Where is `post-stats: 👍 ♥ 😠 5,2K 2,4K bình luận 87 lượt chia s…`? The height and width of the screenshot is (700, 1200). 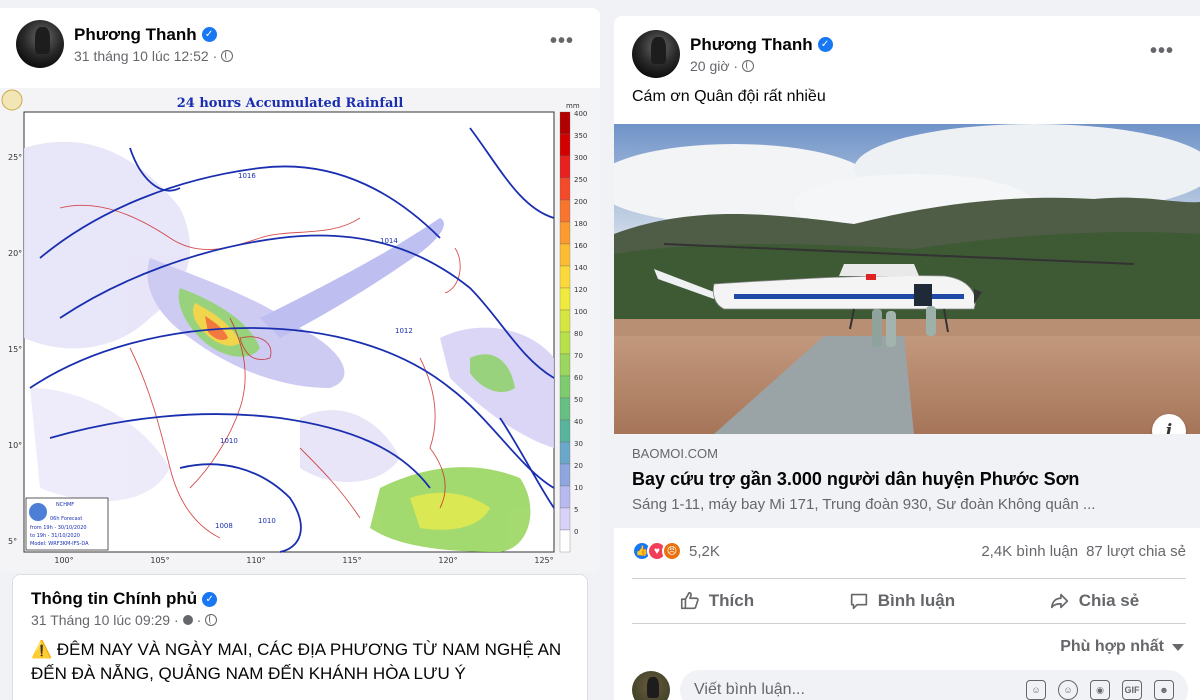 post-stats: 👍 ♥ 😠 5,2K 2,4K bình luận 87 lượt chia s… is located at coordinates (909, 551).